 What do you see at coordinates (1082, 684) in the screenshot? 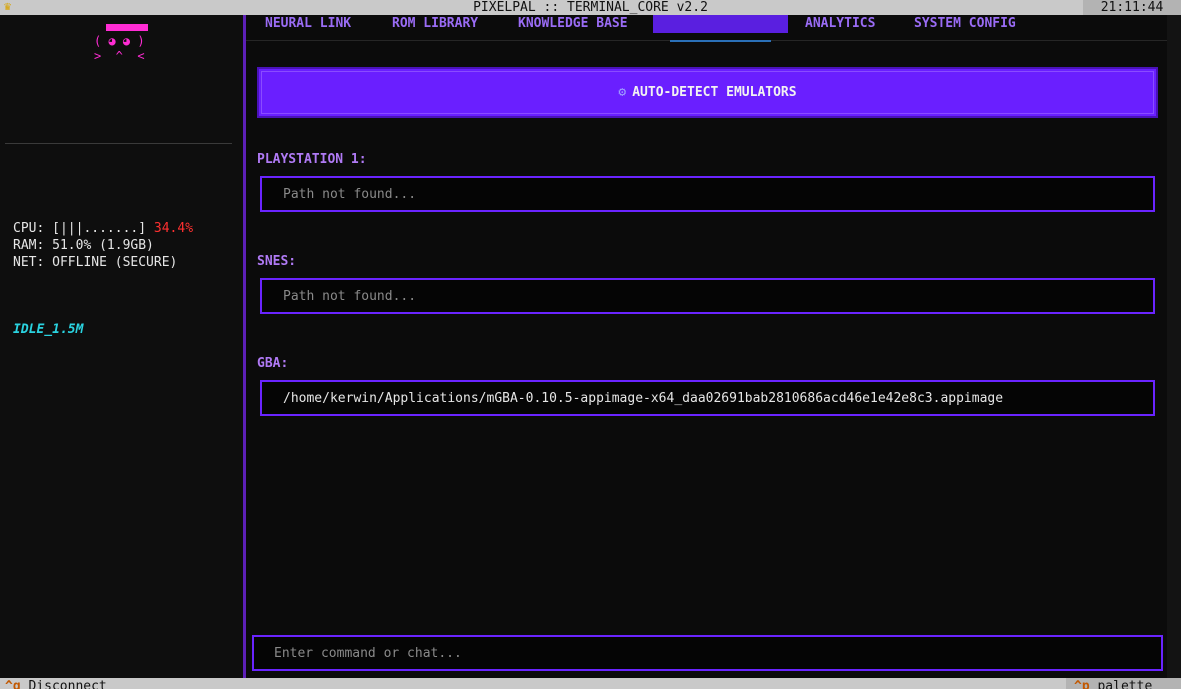
I see `palette-key: ^p` at bounding box center [1082, 684].